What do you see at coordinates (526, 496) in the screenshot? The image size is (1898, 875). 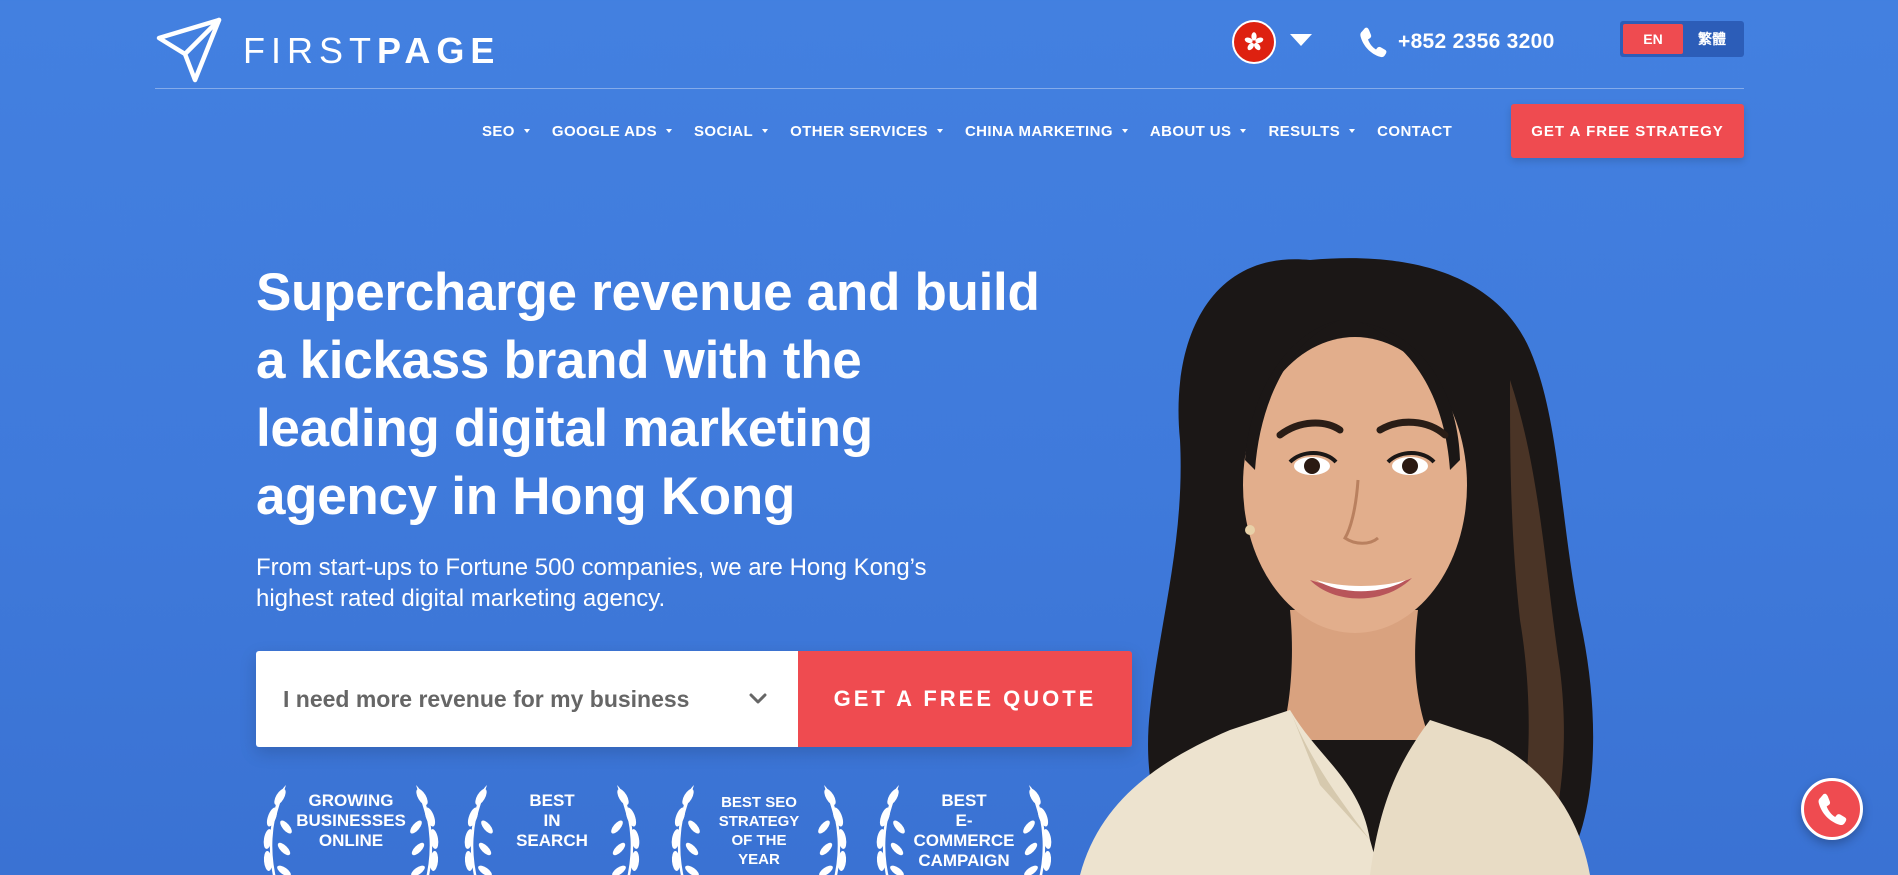 I see `headline-line: agency in Hong Kong` at bounding box center [526, 496].